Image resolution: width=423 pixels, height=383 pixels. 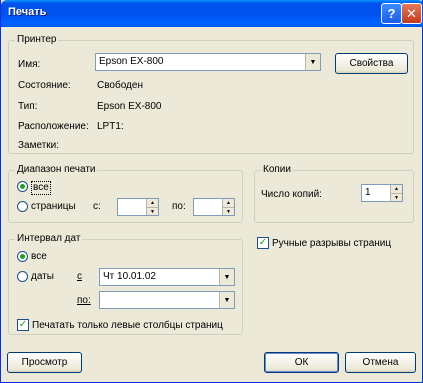 What do you see at coordinates (22, 256) in the screenshot?
I see `dates-all-radio` at bounding box center [22, 256].